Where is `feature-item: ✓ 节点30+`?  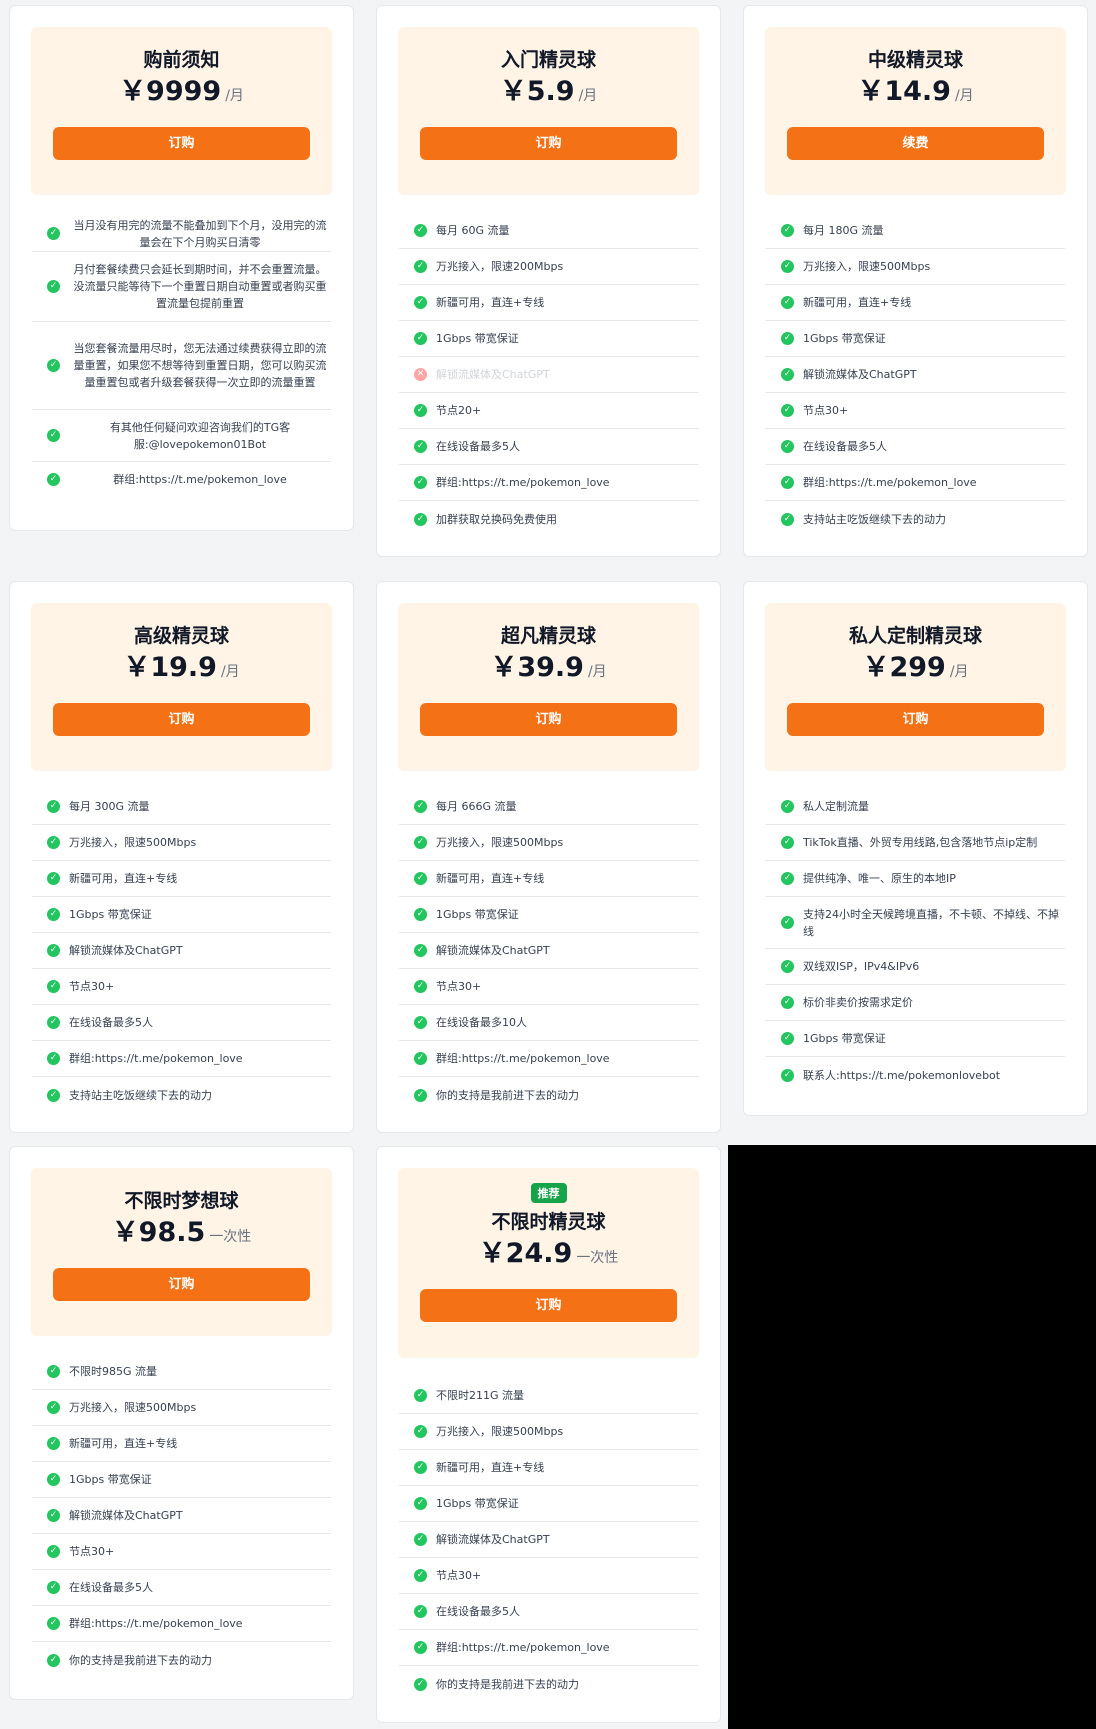
feature-item: ✓ 节点30+ is located at coordinates (181, 1552).